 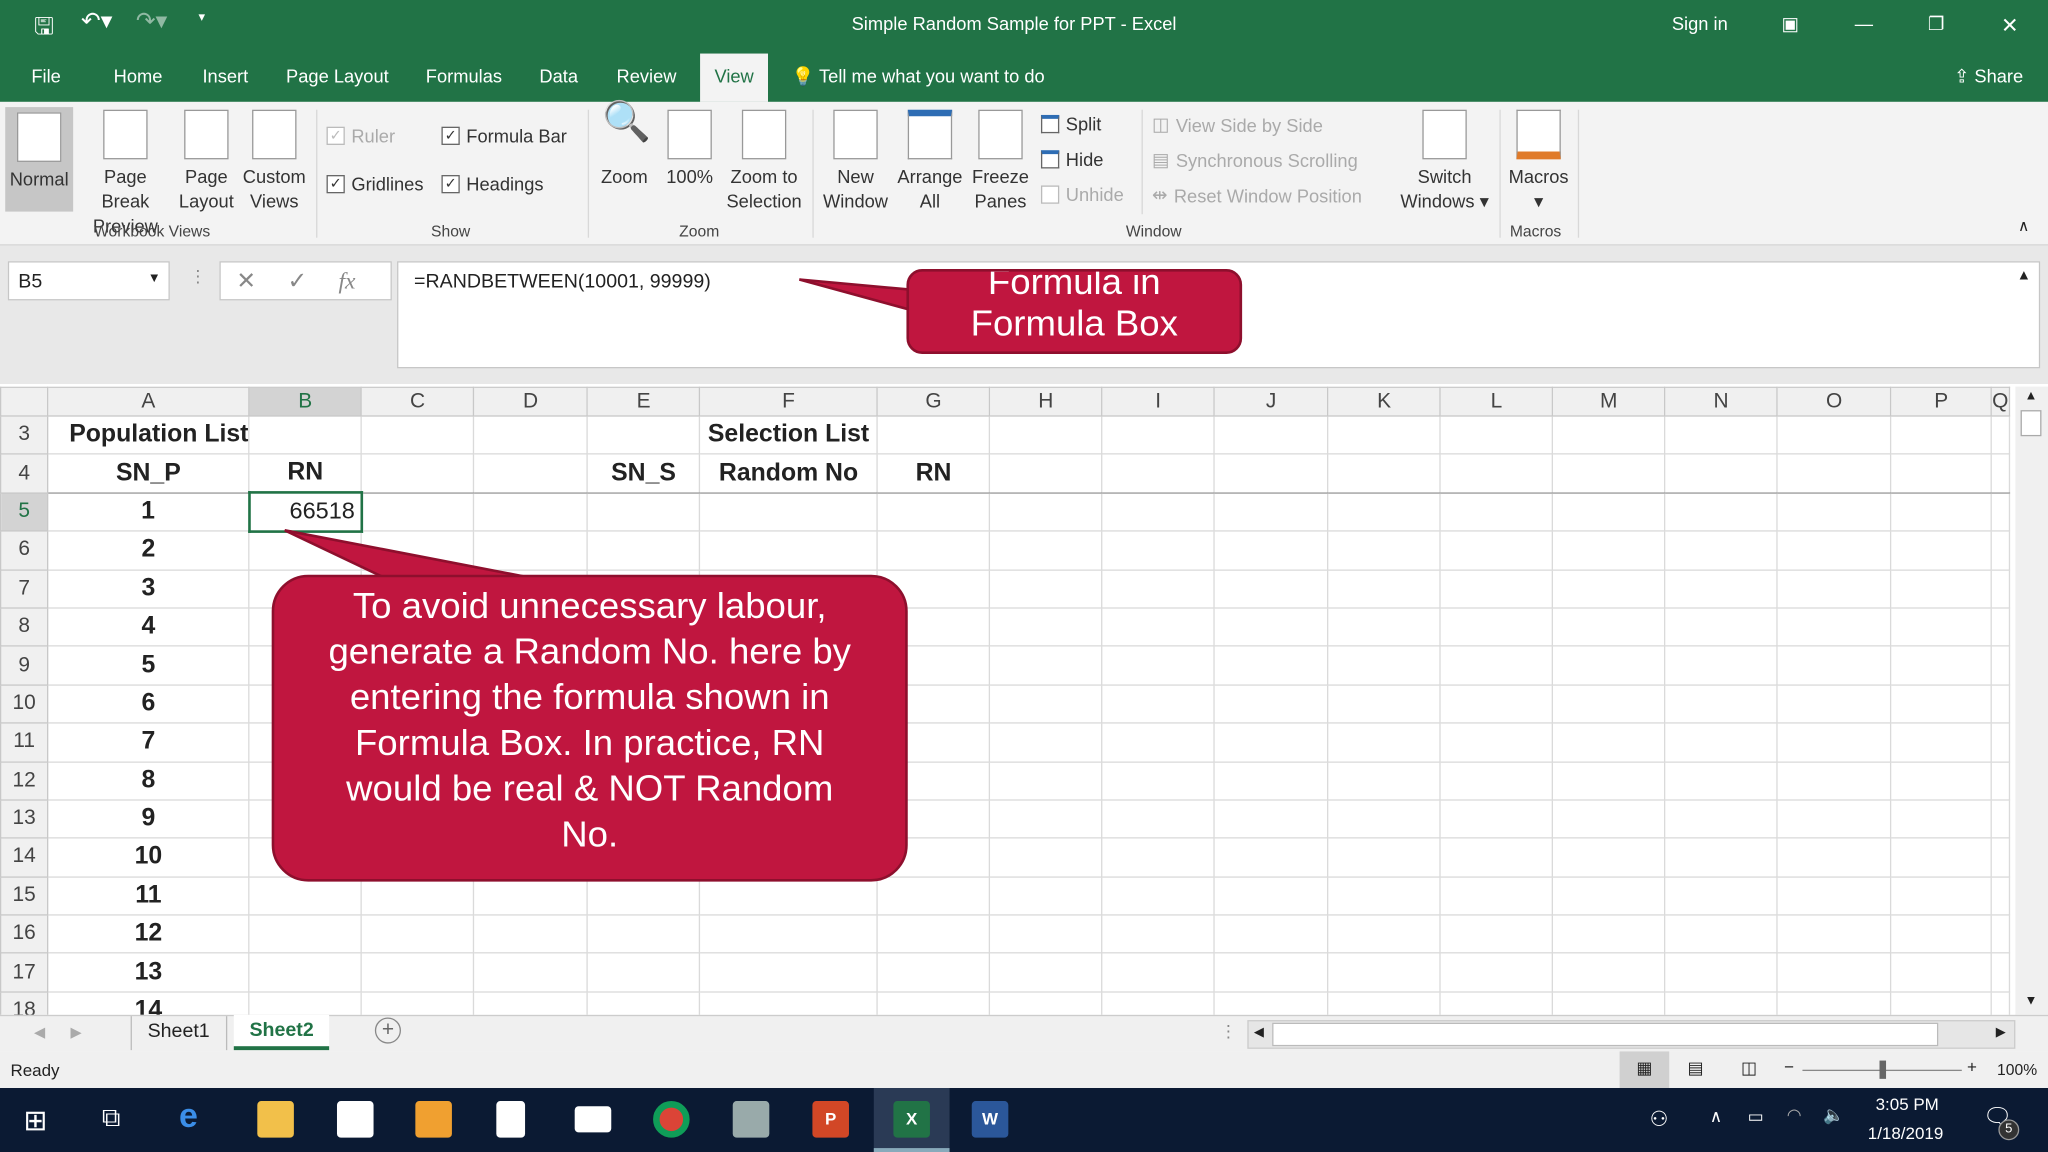 I want to click on excel-icon: X, so click(x=911, y=1119).